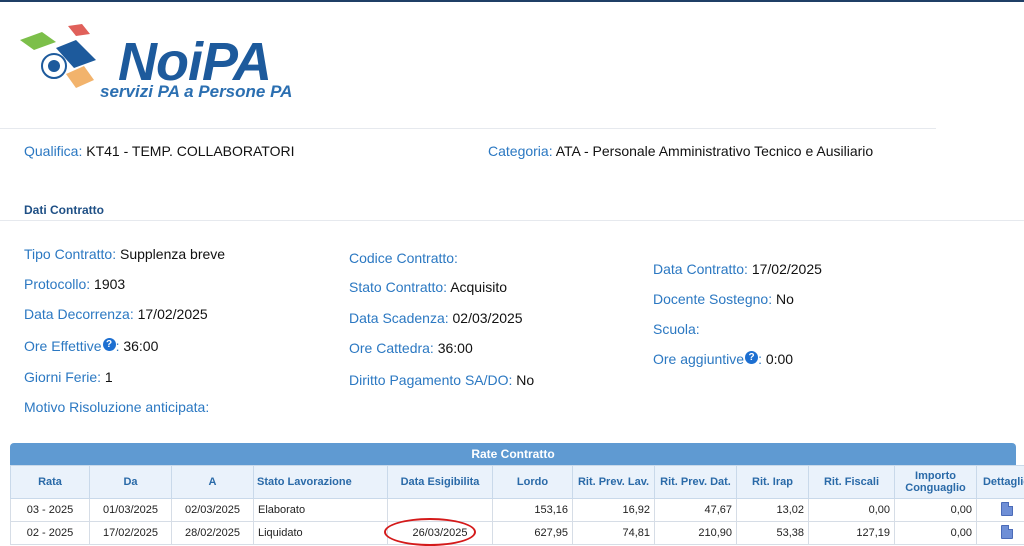  Describe the element at coordinates (520, 151) in the screenshot. I see `categoria-label: Categoria:` at that location.